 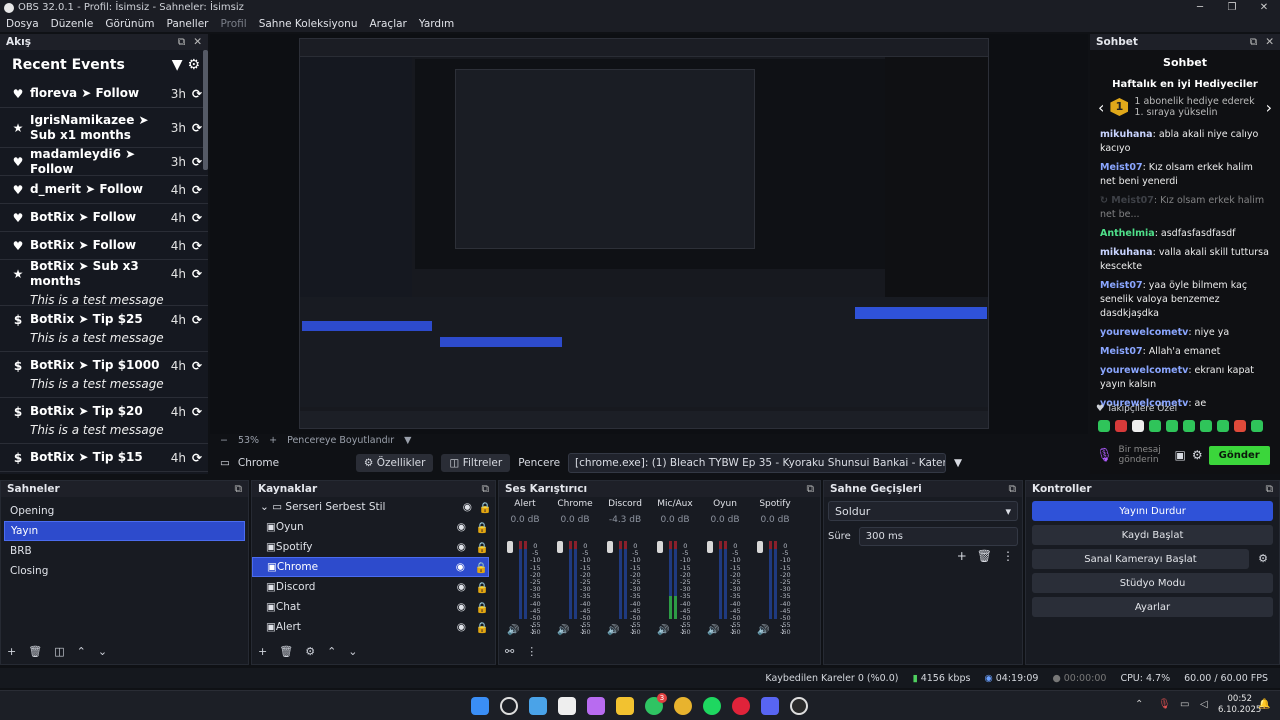 I want to click on event-item: $ BotRix ➤ Tip $15 4h ⟳, so click(x=104, y=458).